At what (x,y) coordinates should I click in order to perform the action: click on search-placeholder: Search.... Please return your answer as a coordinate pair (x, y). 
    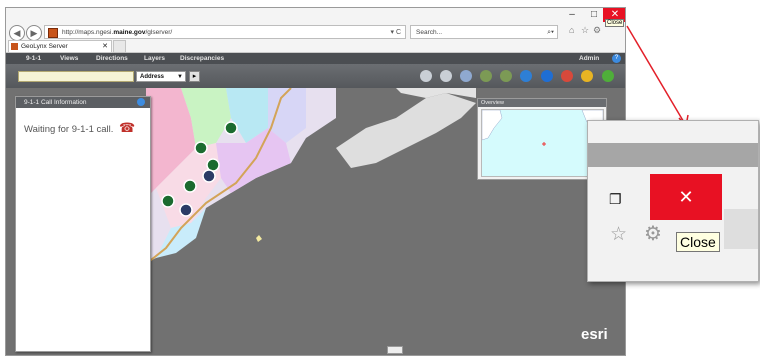
    Looking at the image, I should click on (429, 32).